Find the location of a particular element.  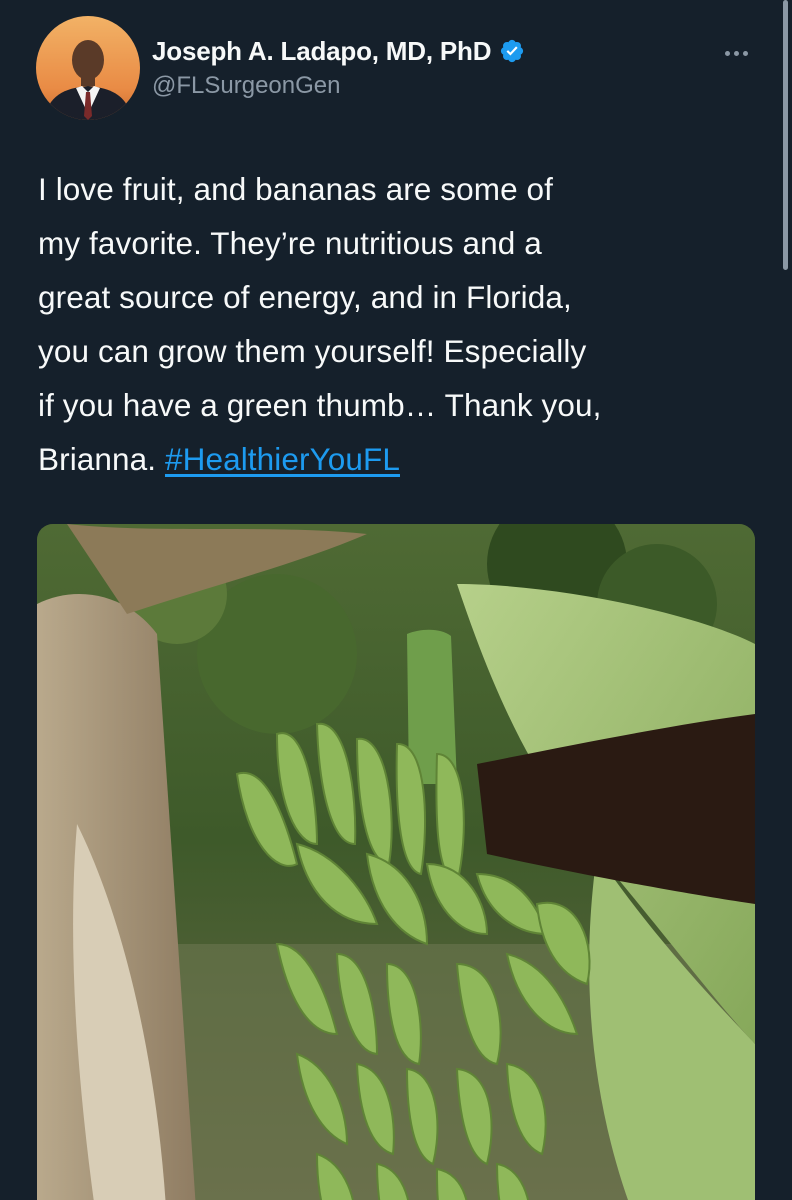

tweet-text-line: great source of energy, and in Florida, is located at coordinates (305, 297).